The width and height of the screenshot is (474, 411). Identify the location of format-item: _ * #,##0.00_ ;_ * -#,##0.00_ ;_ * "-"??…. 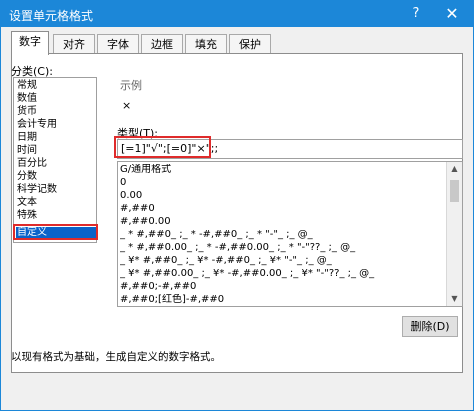
(281, 248).